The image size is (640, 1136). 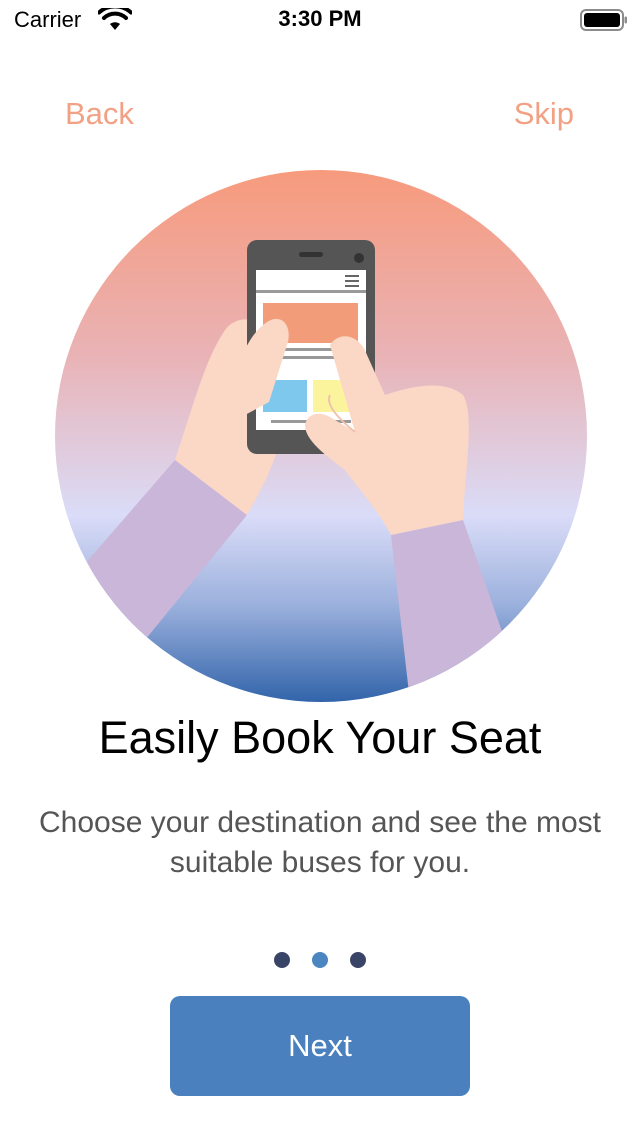 I want to click on page-indicator, so click(x=320, y=960).